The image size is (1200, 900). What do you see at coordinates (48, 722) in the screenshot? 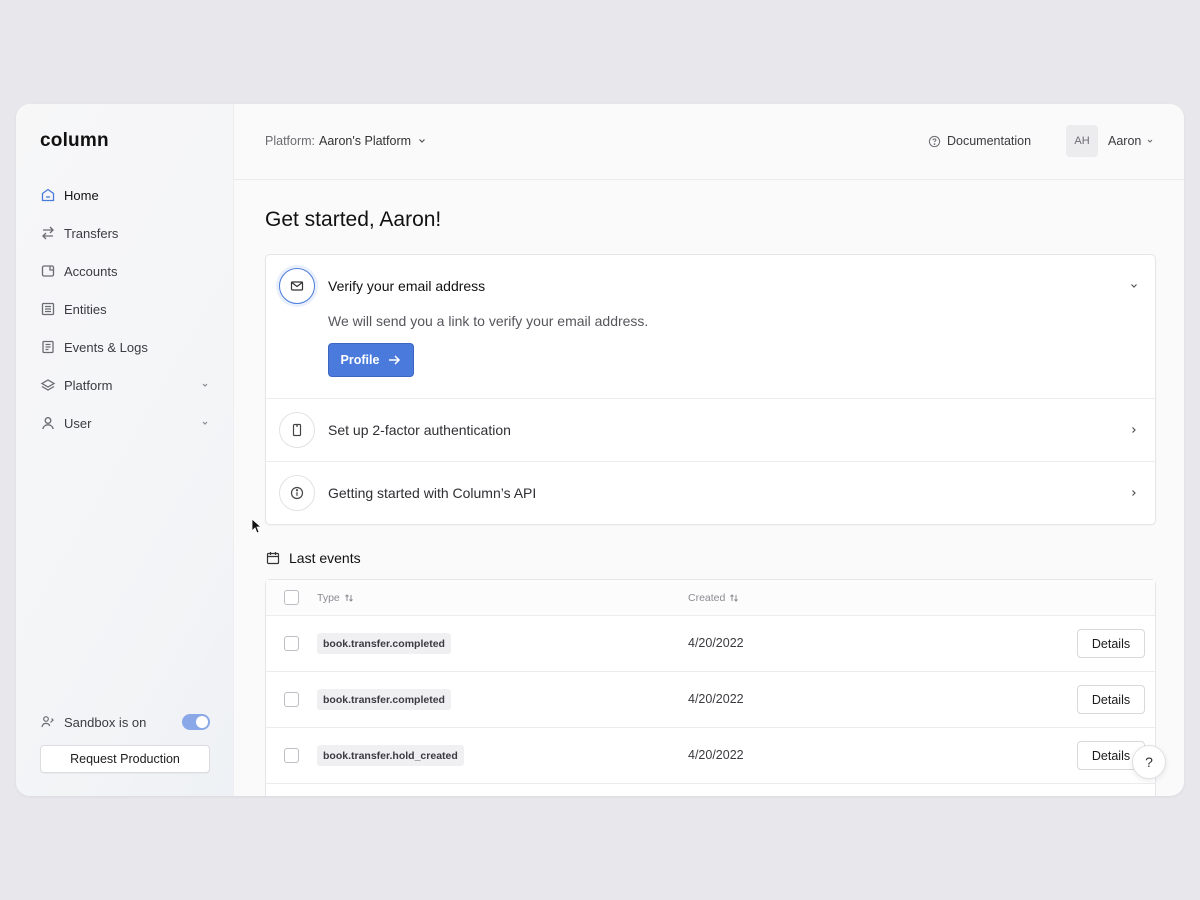
I see `sandbox-icon` at bounding box center [48, 722].